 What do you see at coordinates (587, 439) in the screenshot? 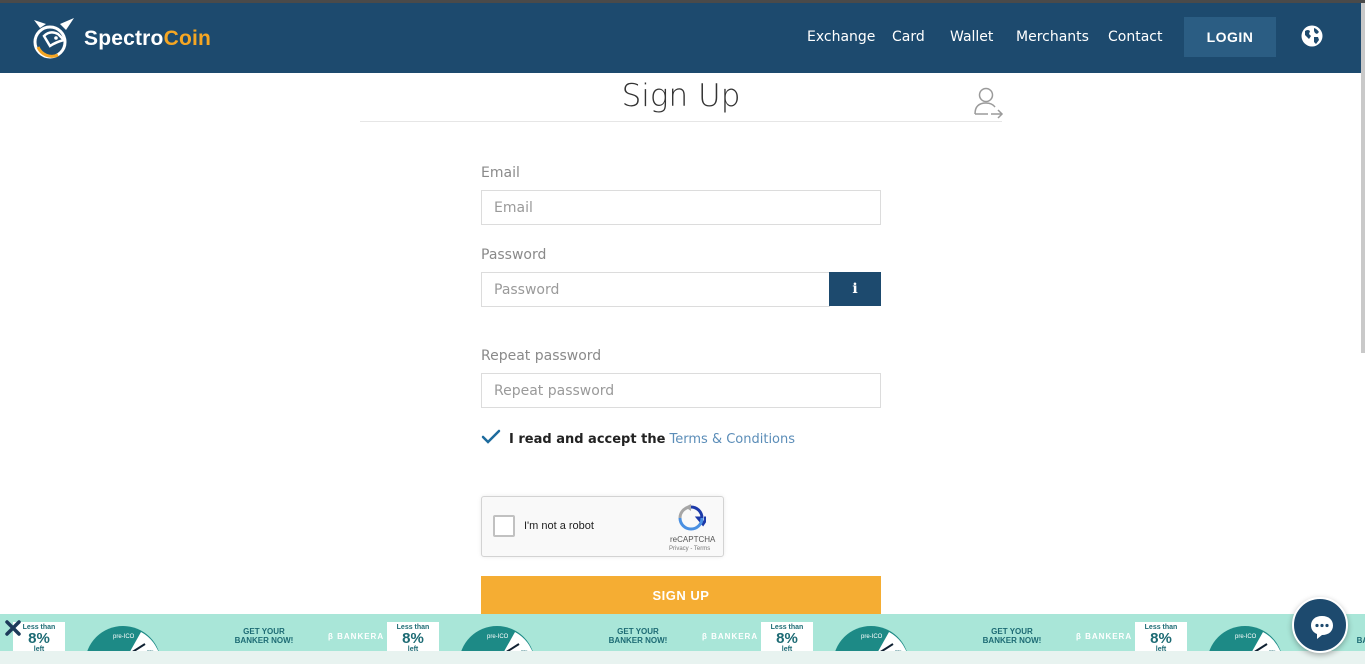
I see `terms-prefix: I read and accept the` at bounding box center [587, 439].